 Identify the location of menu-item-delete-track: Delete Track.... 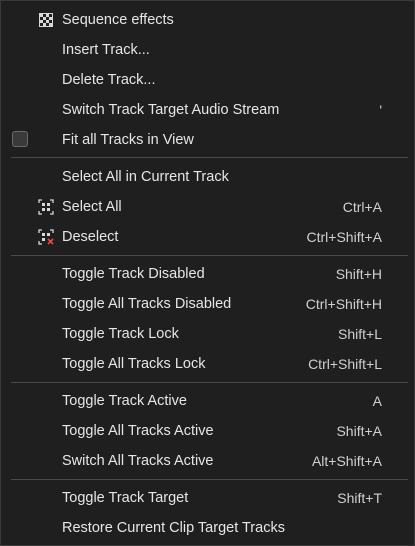
(207, 80).